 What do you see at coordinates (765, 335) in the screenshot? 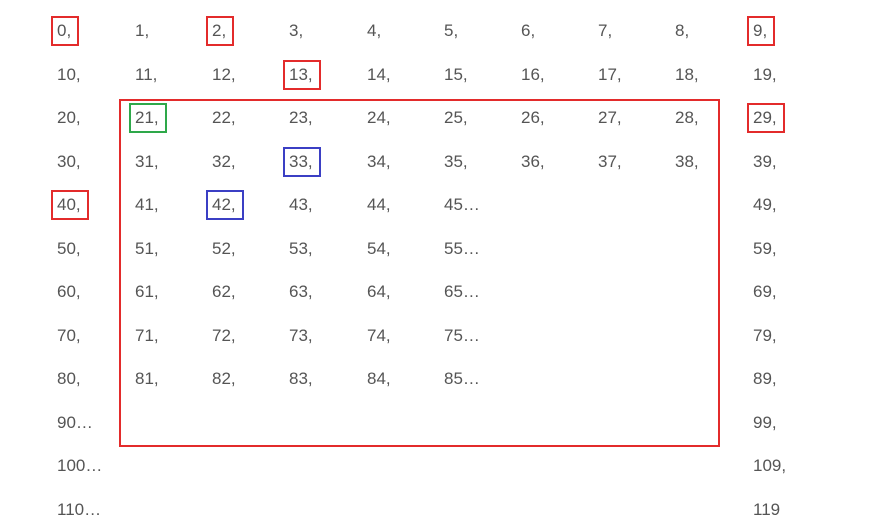
I see `grid-cell: 79,` at bounding box center [765, 335].